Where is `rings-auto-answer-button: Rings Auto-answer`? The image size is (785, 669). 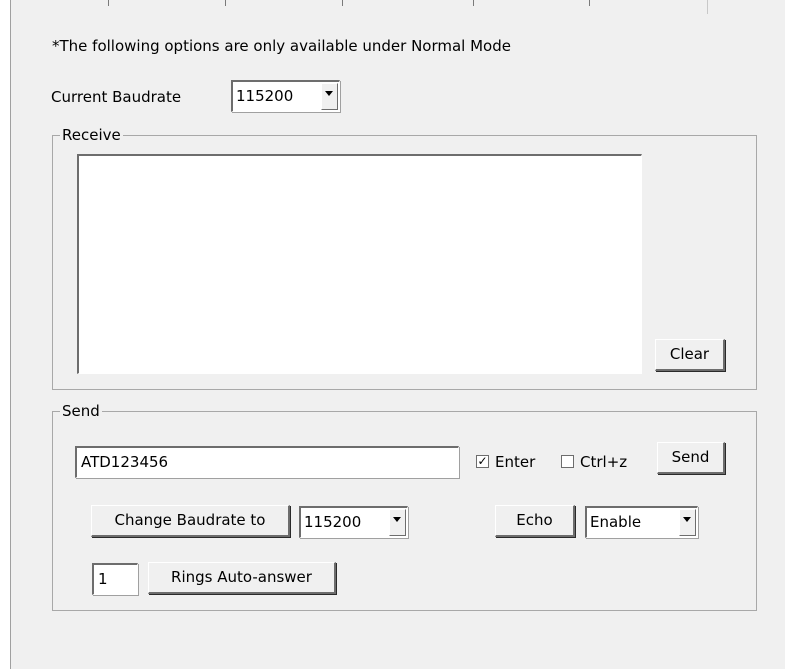
rings-auto-answer-button: Rings Auto-answer is located at coordinates (242, 578).